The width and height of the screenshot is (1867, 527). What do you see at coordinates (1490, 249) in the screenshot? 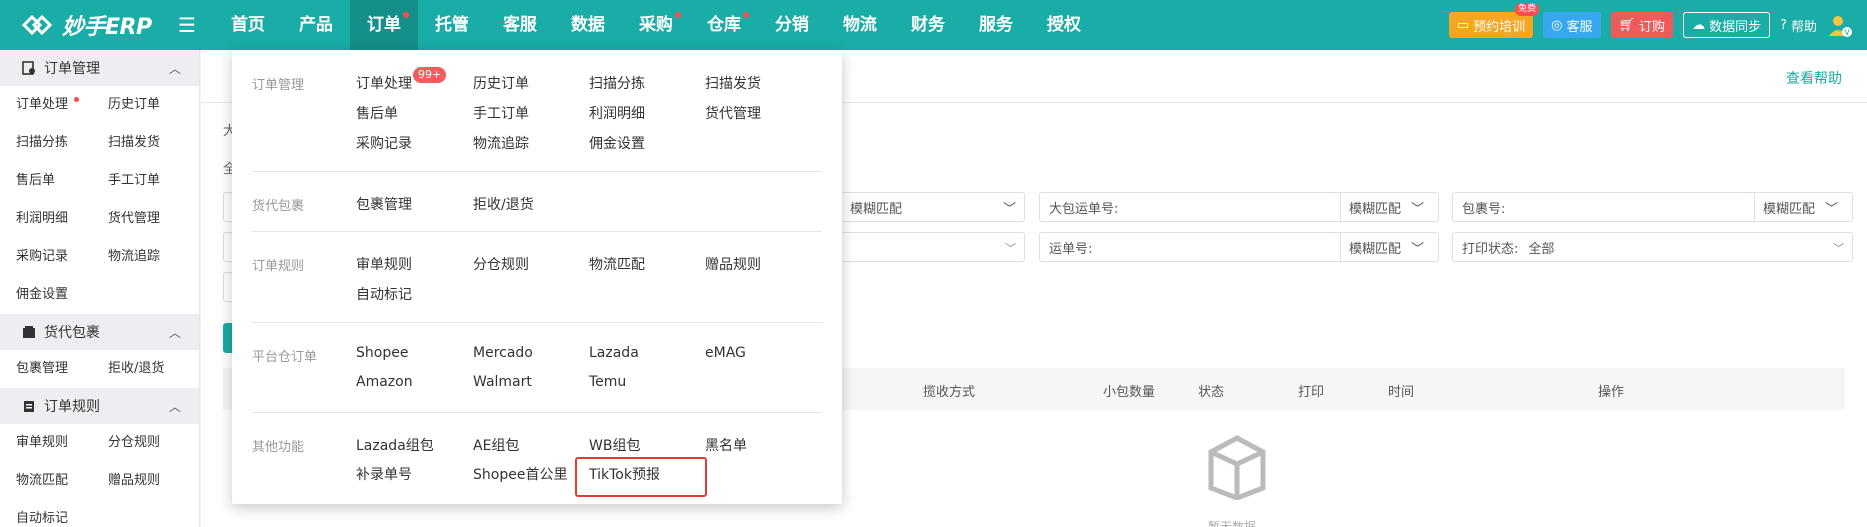
I see `field-label: 打印状态:` at bounding box center [1490, 249].